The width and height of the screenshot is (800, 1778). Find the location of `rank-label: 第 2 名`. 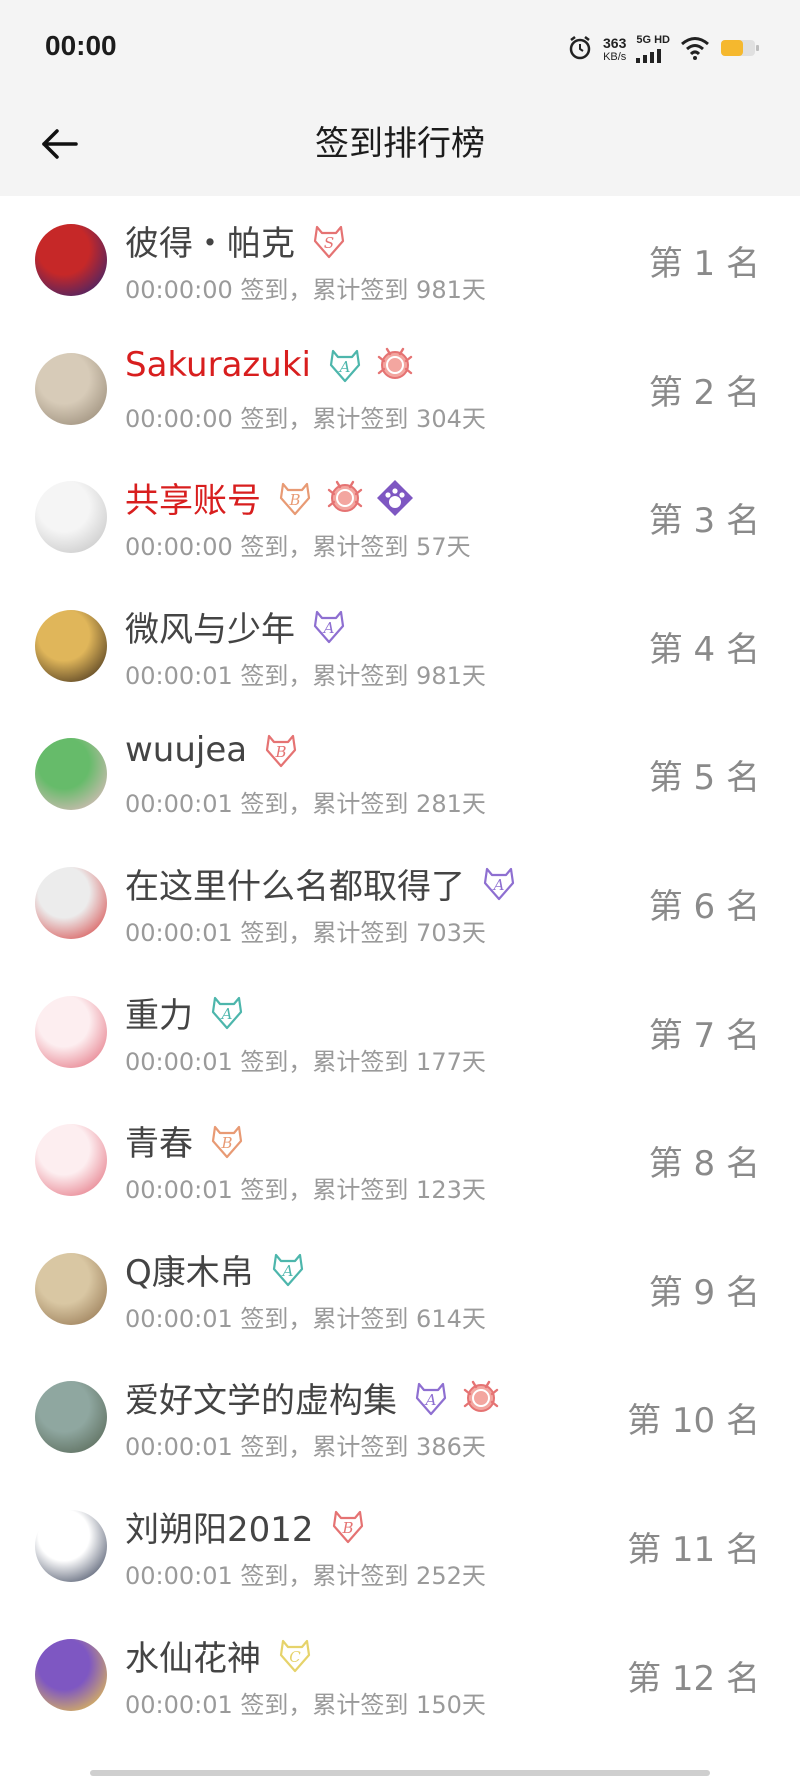

rank-label: 第 2 名 is located at coordinates (704, 392).